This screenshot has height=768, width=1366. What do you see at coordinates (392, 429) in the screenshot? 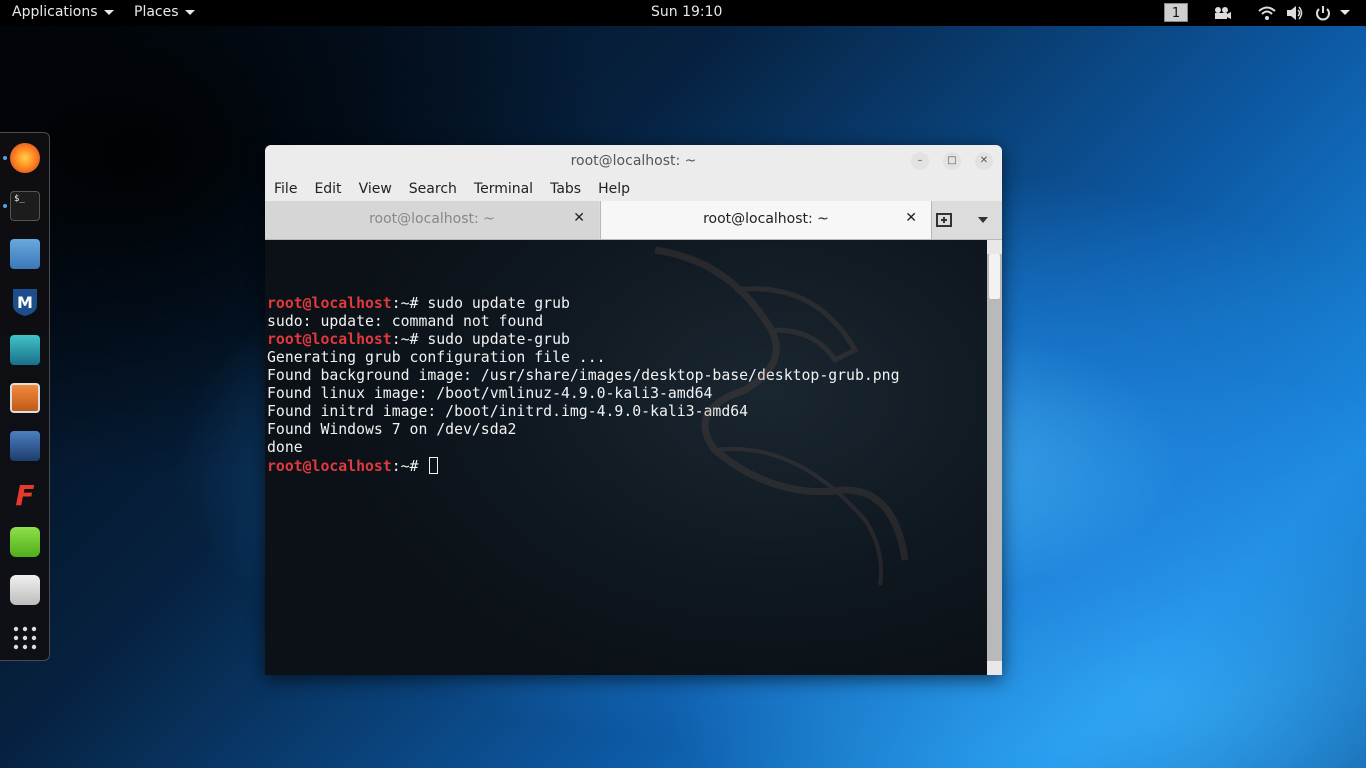
I see `terminal-line-text: Found Windows 7 on /dev/sda2` at bounding box center [392, 429].